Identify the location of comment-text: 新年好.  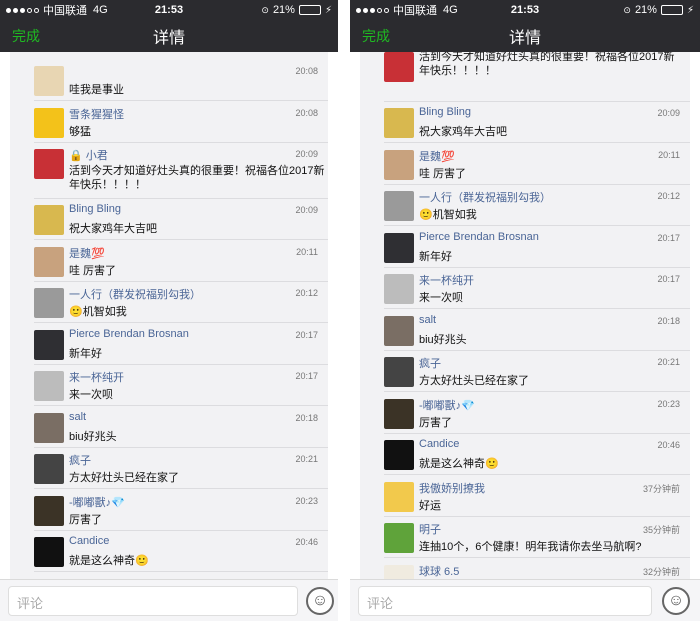
(435, 256).